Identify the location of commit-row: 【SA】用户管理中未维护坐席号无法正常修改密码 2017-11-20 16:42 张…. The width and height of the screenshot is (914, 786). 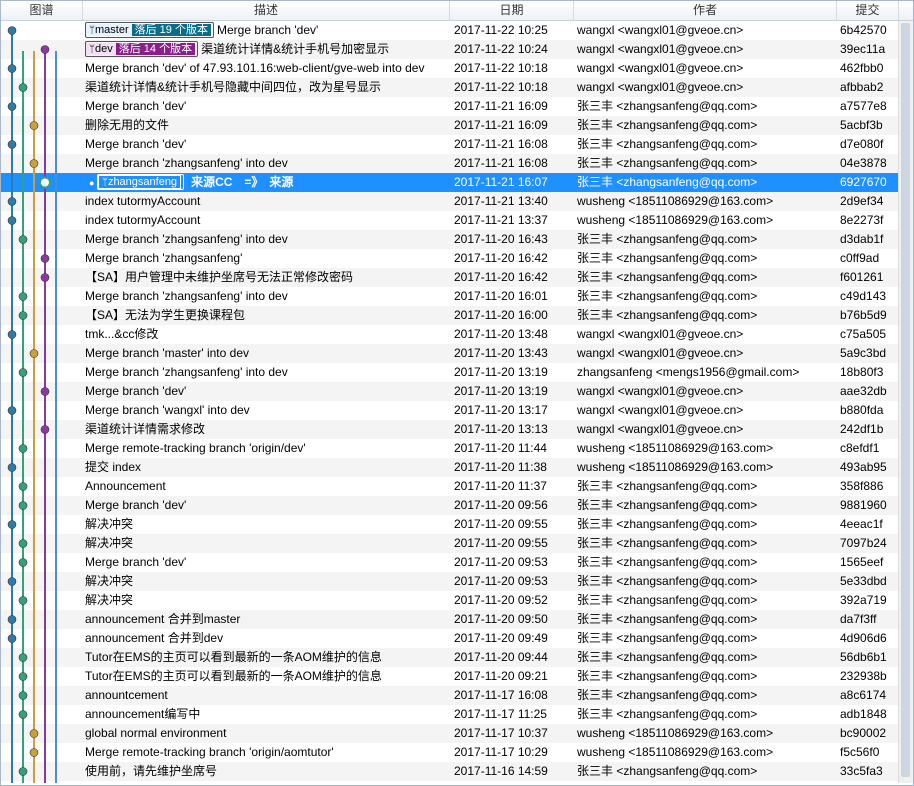
(449, 277).